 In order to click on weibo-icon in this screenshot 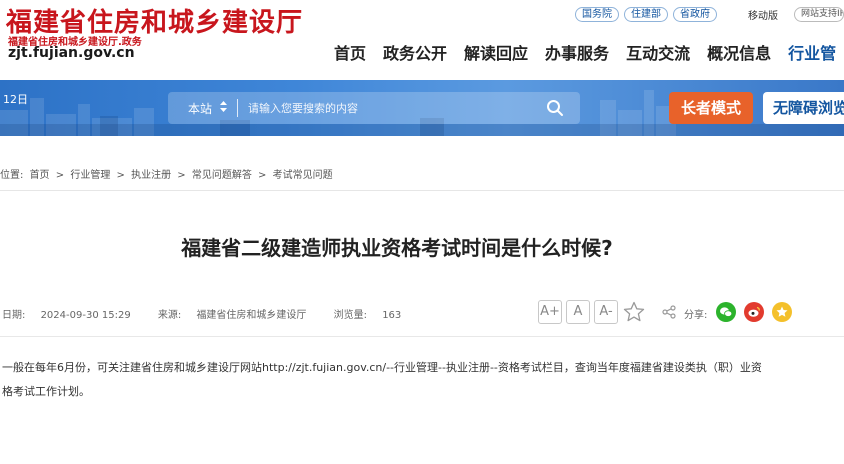, I will do `click(754, 312)`.